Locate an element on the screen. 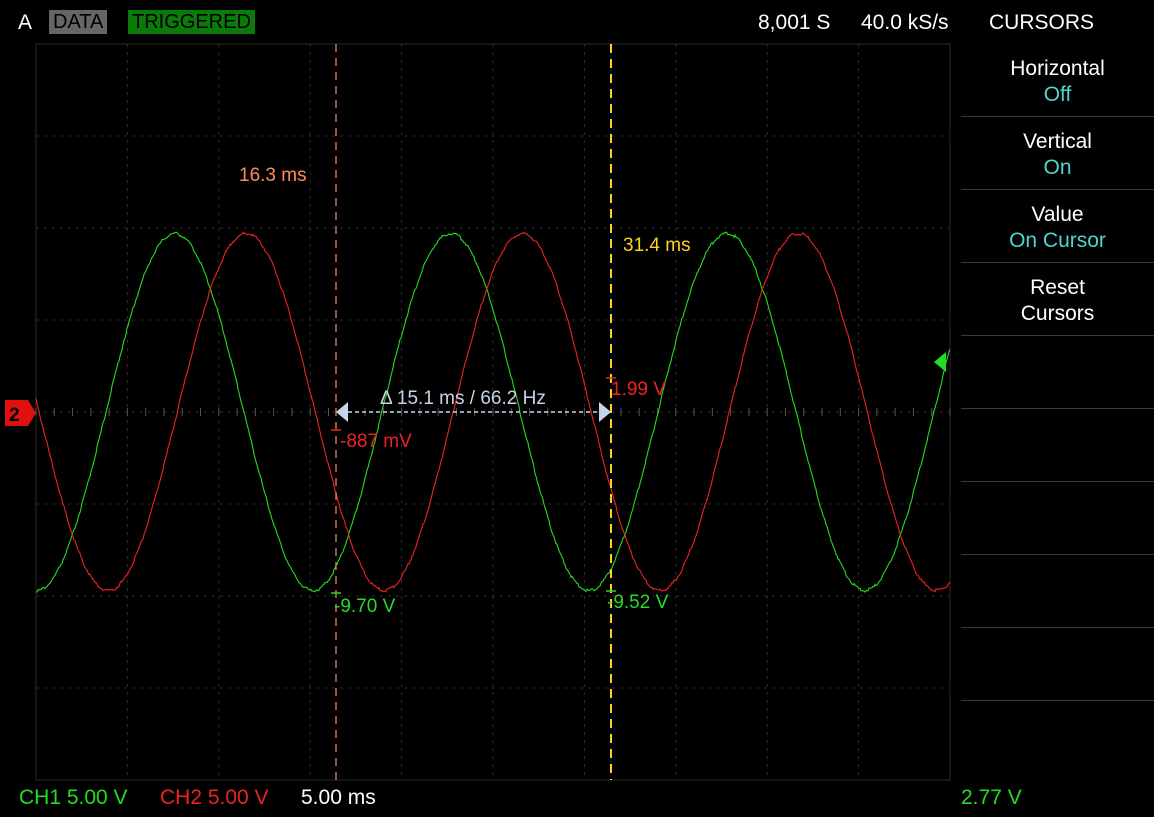 The image size is (1154, 817). menu-label: Reset is located at coordinates (1057, 287).